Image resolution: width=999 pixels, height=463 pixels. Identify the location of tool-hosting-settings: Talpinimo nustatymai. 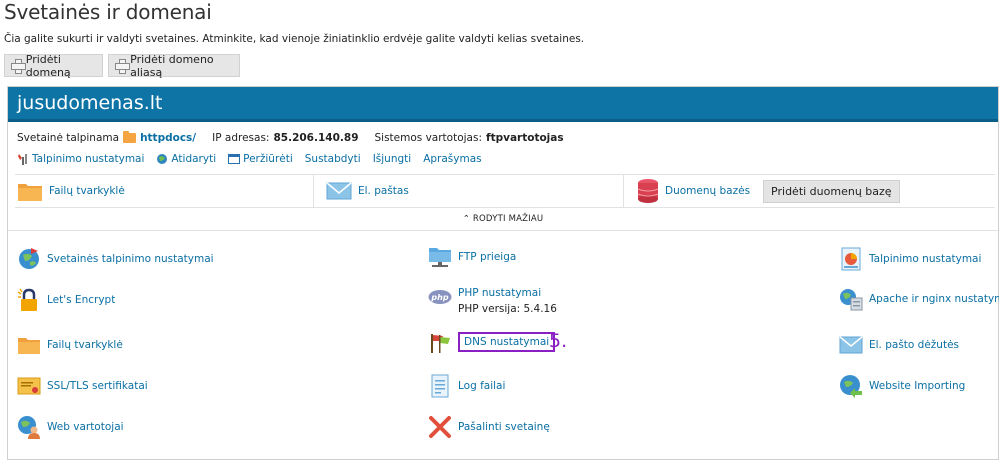
(910, 259).